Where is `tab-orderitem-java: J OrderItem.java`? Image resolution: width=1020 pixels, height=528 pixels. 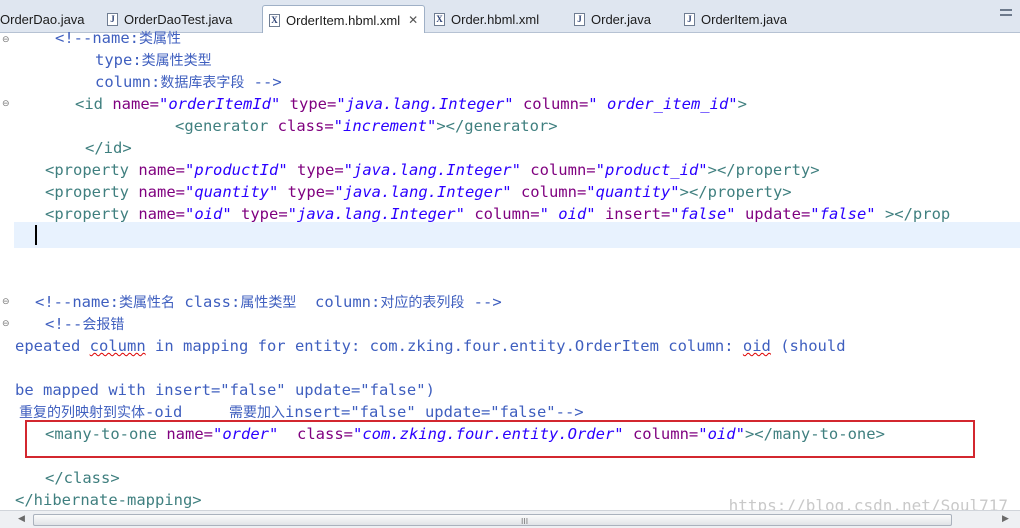 tab-orderitem-java: J OrderItem.java is located at coordinates (735, 19).